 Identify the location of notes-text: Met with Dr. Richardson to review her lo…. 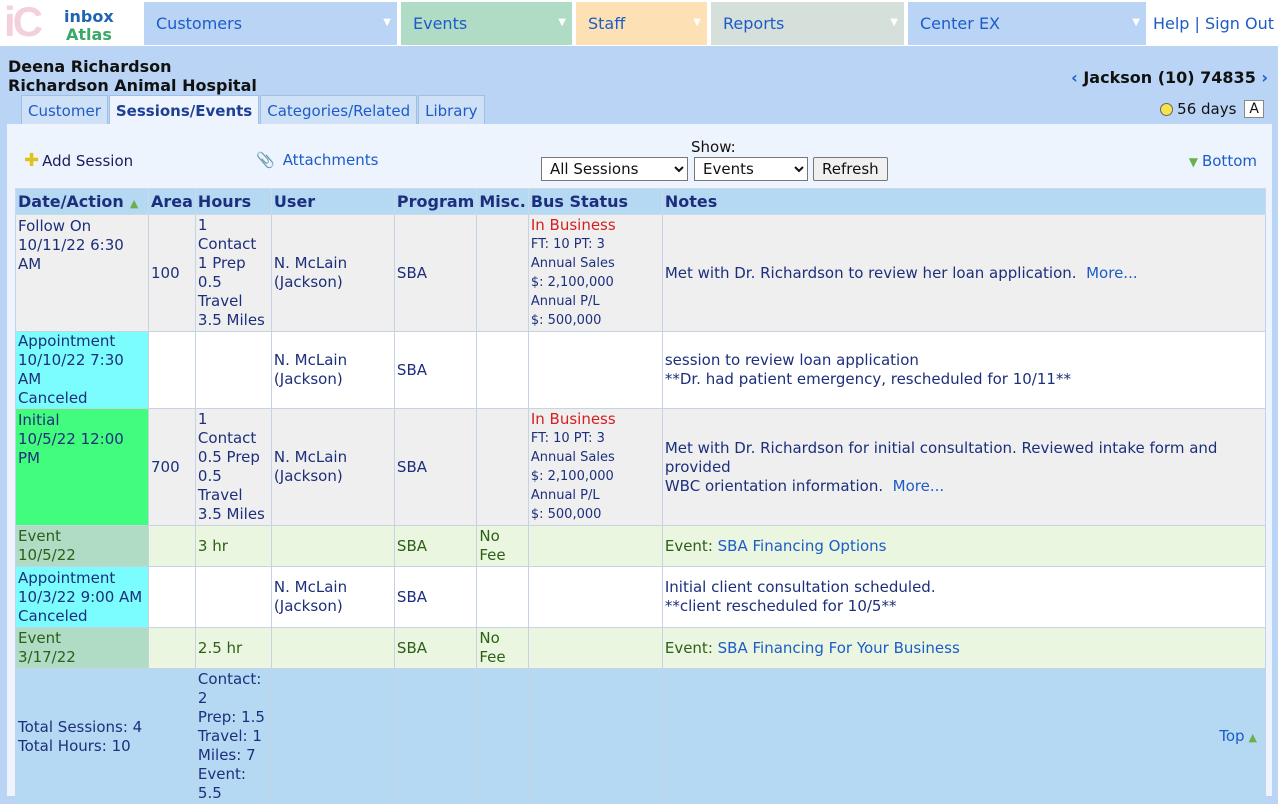
(870, 272).